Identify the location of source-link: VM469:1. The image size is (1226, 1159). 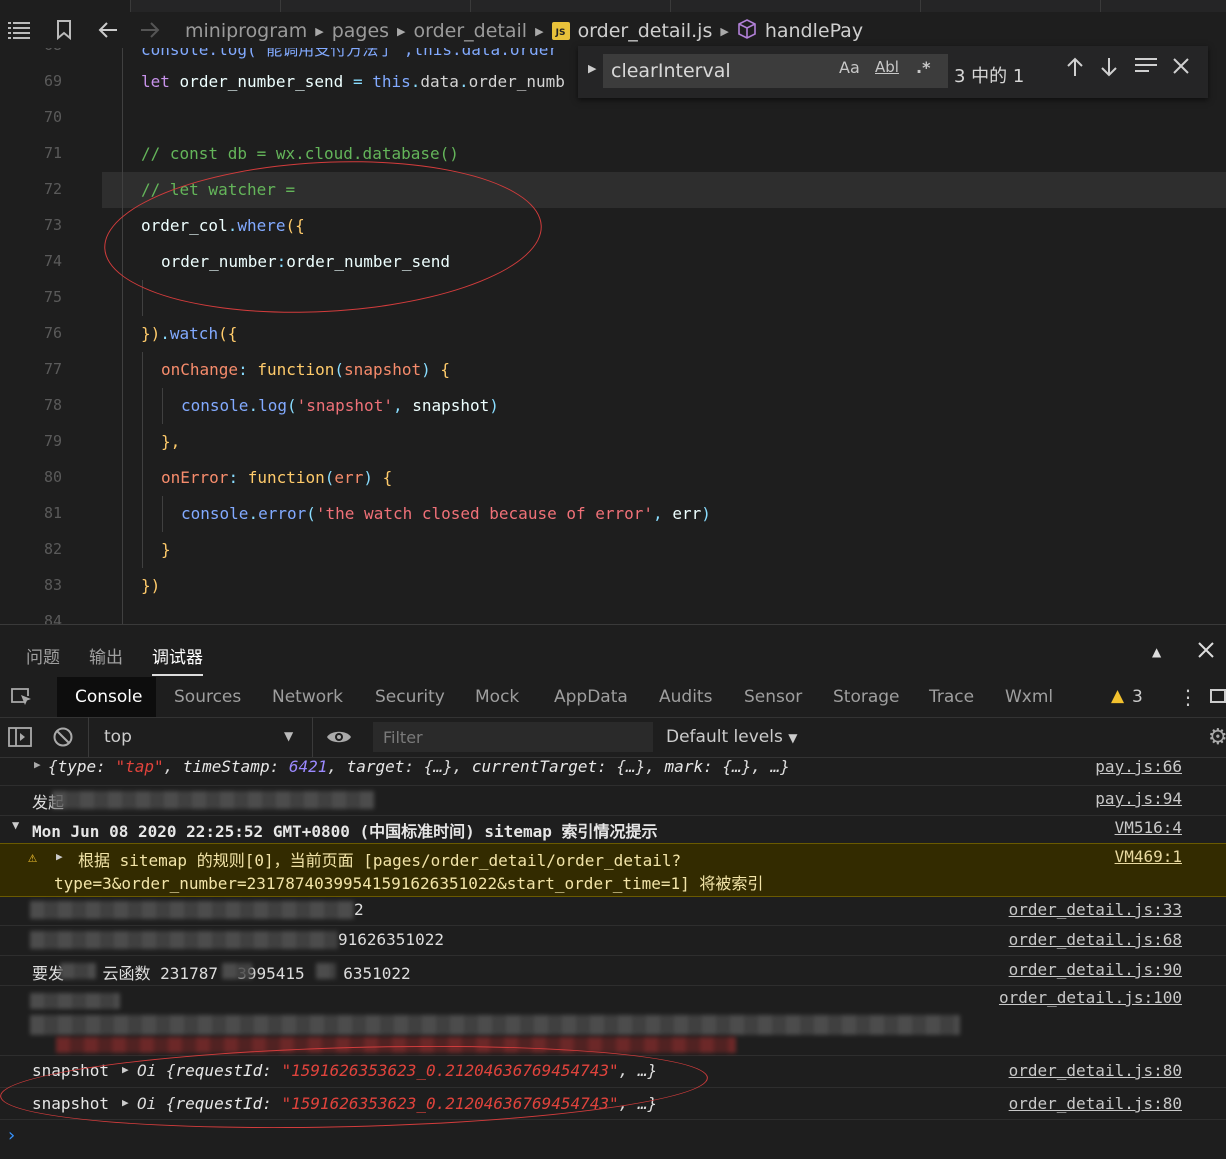
(1148, 856).